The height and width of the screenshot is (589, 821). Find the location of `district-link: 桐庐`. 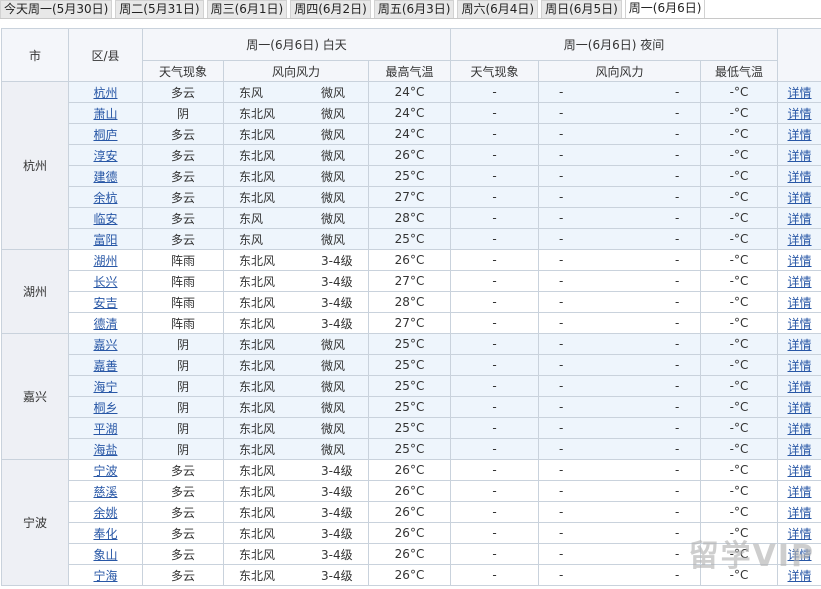

district-link: 桐庐 is located at coordinates (105, 135).